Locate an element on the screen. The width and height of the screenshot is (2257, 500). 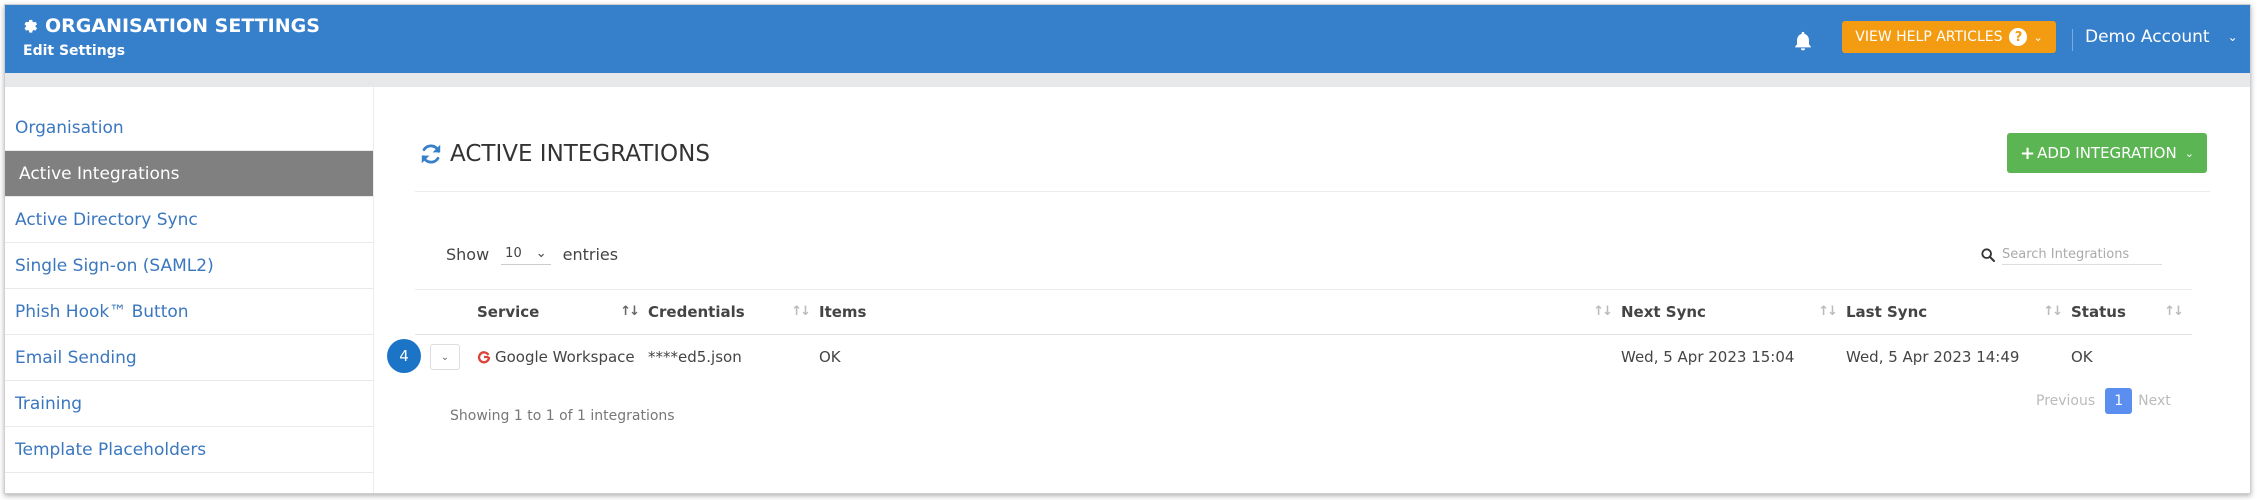
table-info: Showing 1 to 1 of 1 integrations is located at coordinates (562, 416).